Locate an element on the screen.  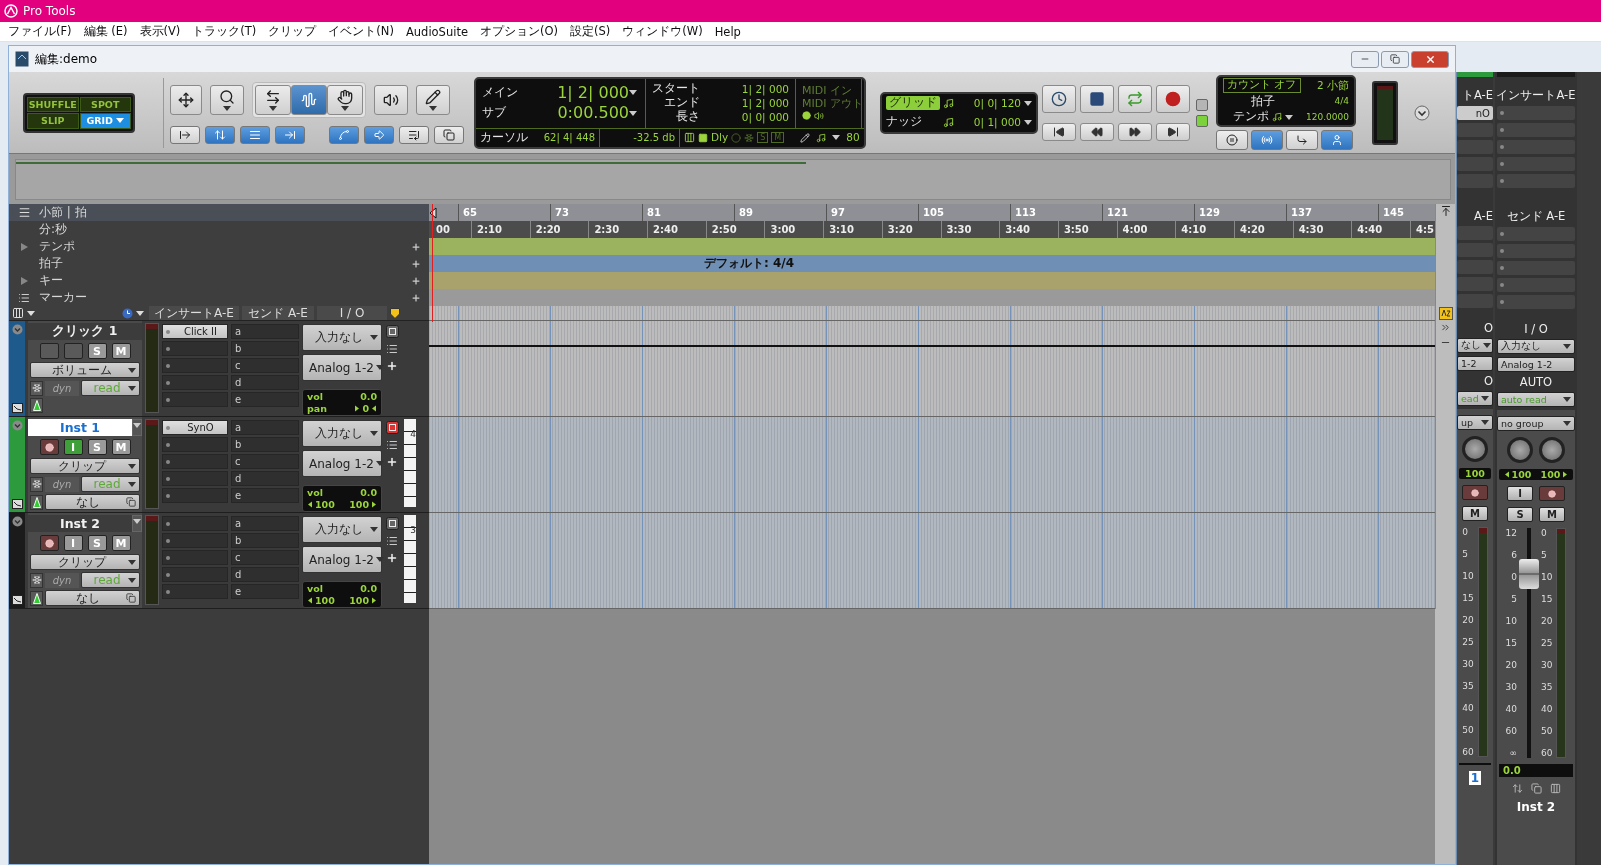
edit-mode-button: SLIP is located at coordinates (53, 121).